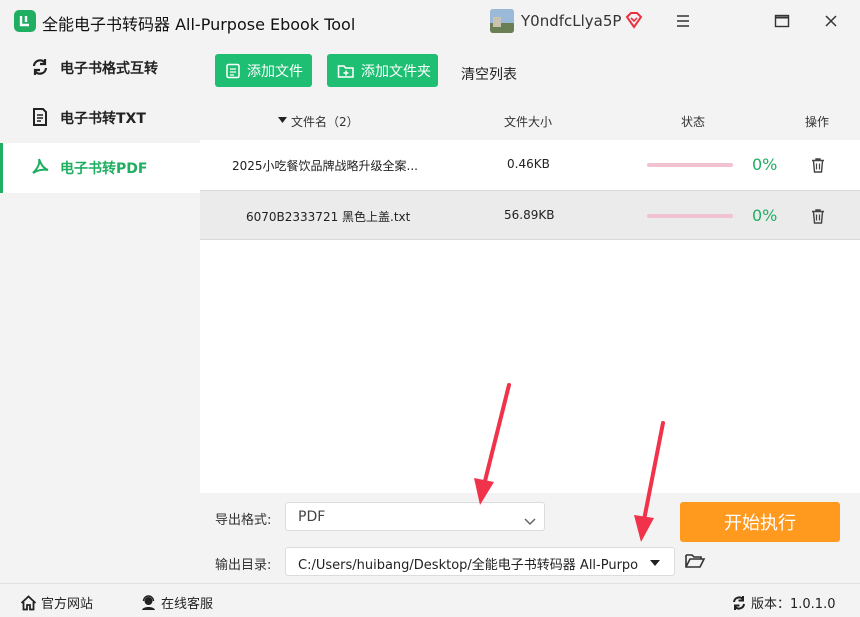 Image resolution: width=860 pixels, height=617 pixels. Describe the element at coordinates (634, 20) in the screenshot. I see `vip-diamond-icon` at that location.